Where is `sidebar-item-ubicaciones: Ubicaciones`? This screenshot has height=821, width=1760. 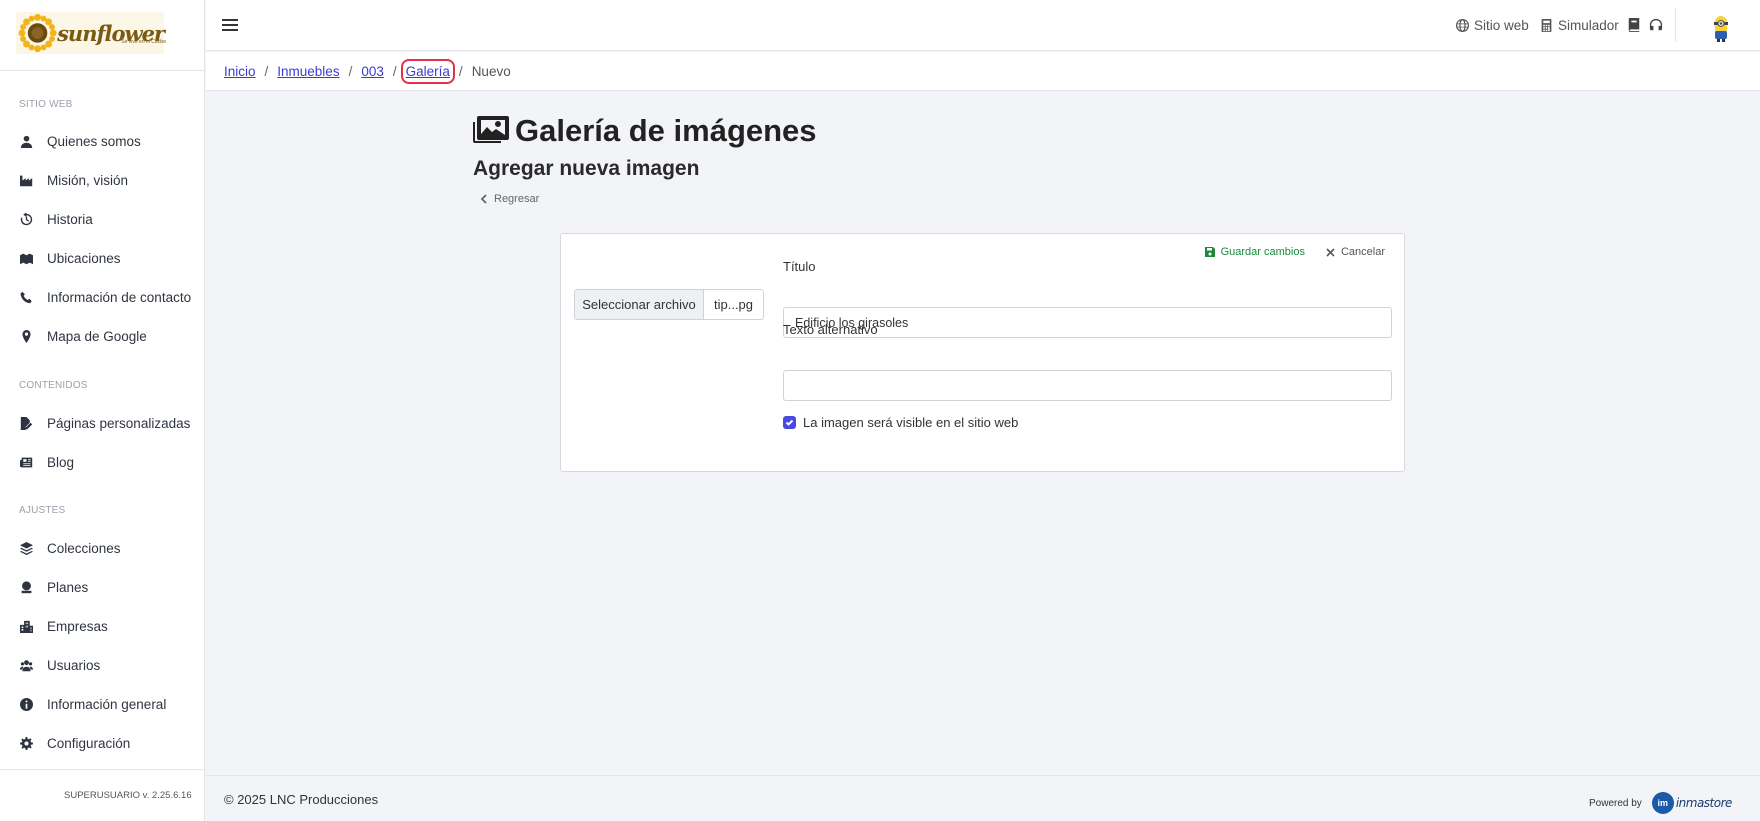 sidebar-item-ubicaciones: Ubicaciones is located at coordinates (109, 258).